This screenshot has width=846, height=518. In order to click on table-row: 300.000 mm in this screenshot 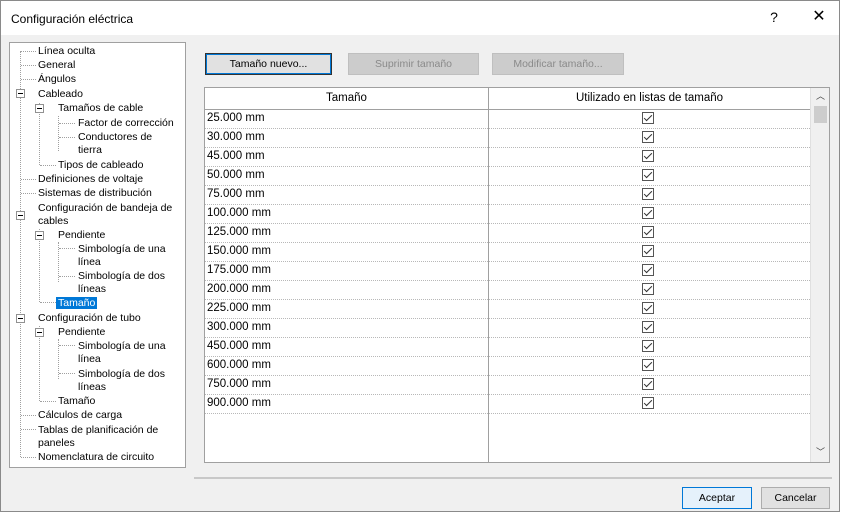, I will do `click(507, 328)`.